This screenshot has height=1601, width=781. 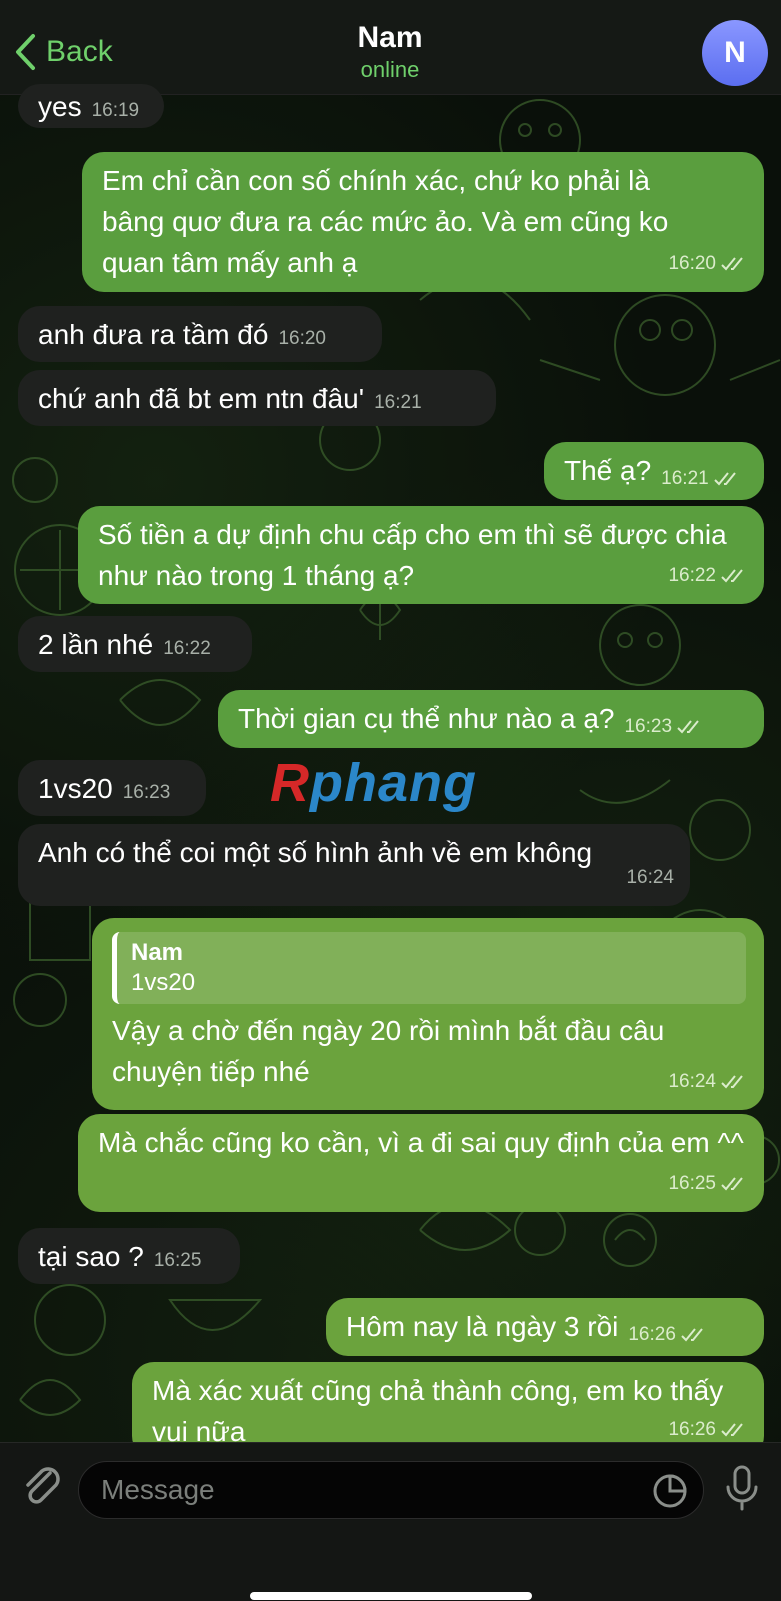 What do you see at coordinates (157, 952) in the screenshot?
I see `reply-author: Nam` at bounding box center [157, 952].